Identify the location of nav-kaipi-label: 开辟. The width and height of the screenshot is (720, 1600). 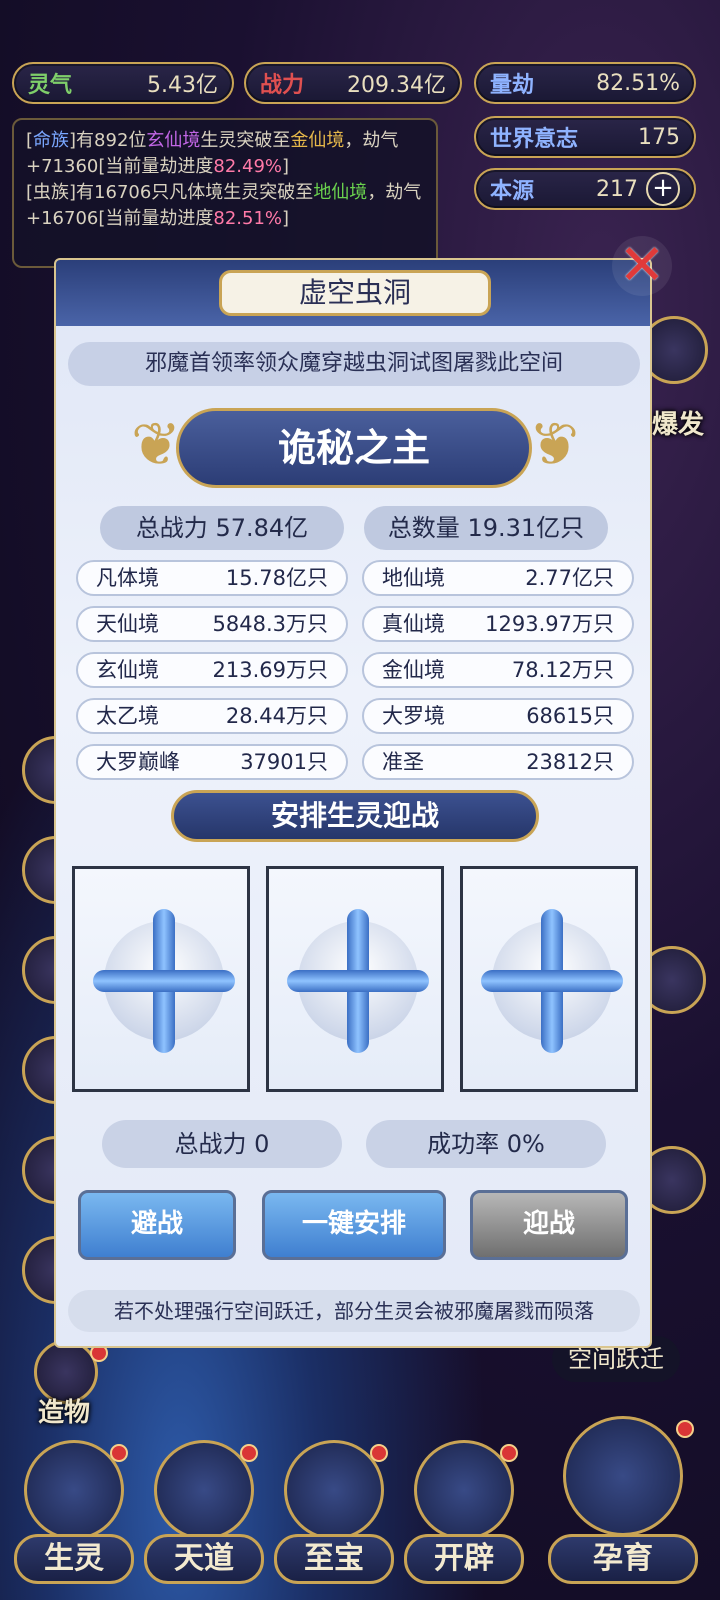
(464, 1559).